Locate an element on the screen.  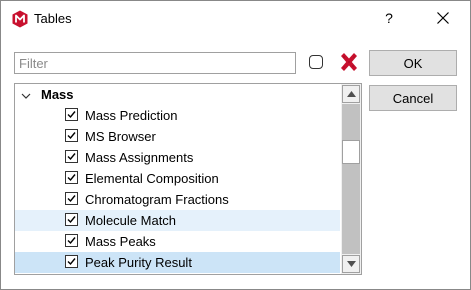
scrollbar-track is located at coordinates (351, 179).